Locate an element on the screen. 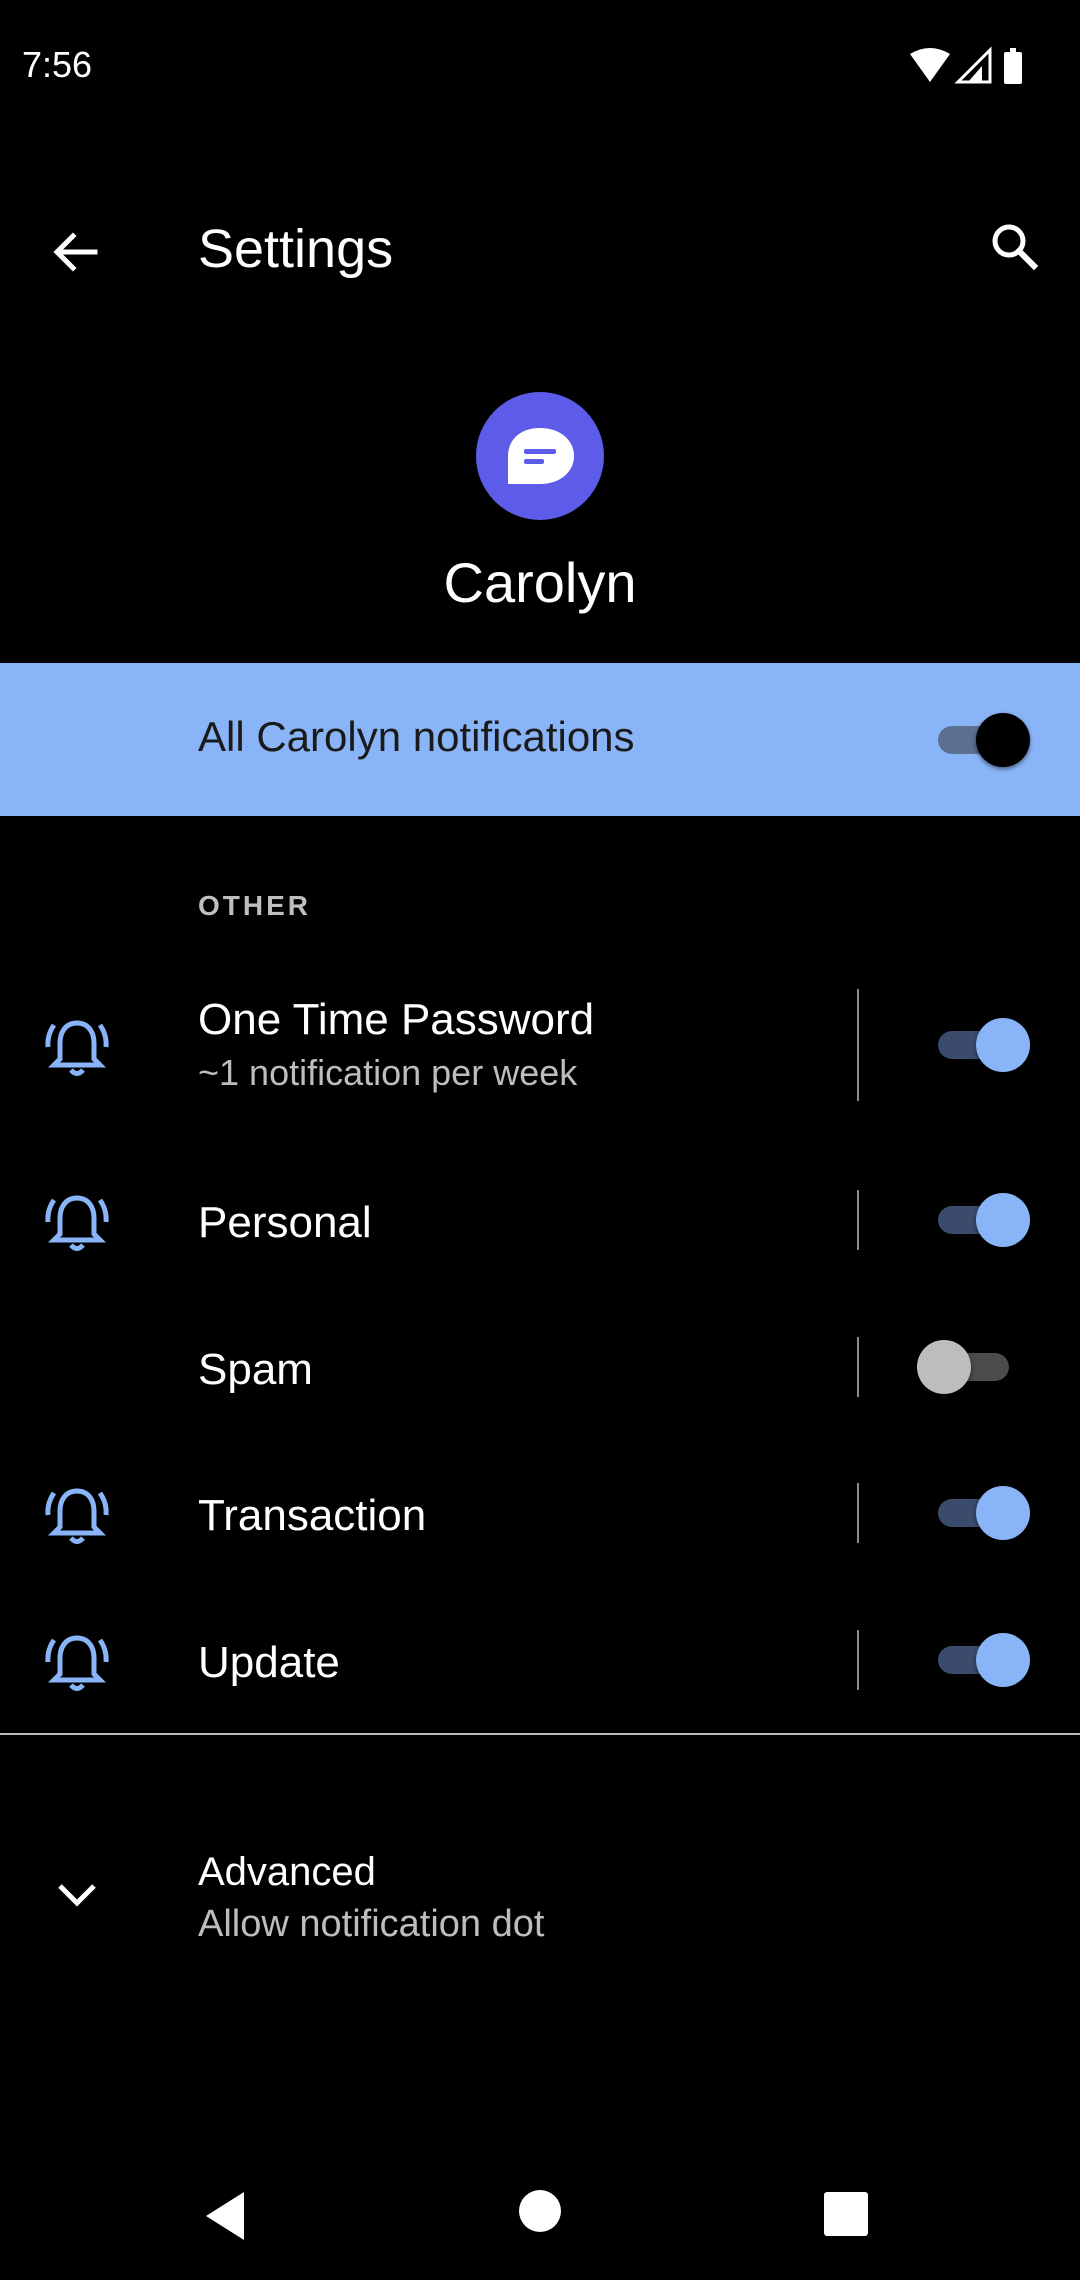 The width and height of the screenshot is (1080, 2280). channel-row-transaction: Transaction is located at coordinates (540, 1513).